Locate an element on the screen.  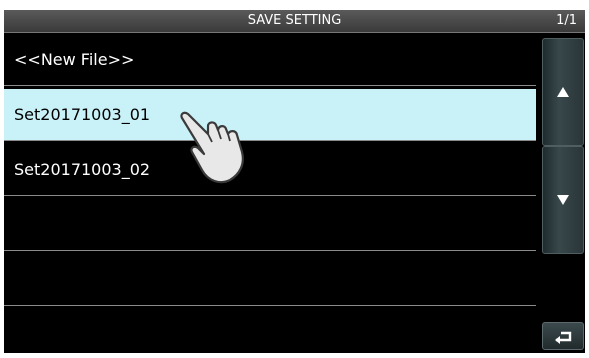
back-button is located at coordinates (563, 336).